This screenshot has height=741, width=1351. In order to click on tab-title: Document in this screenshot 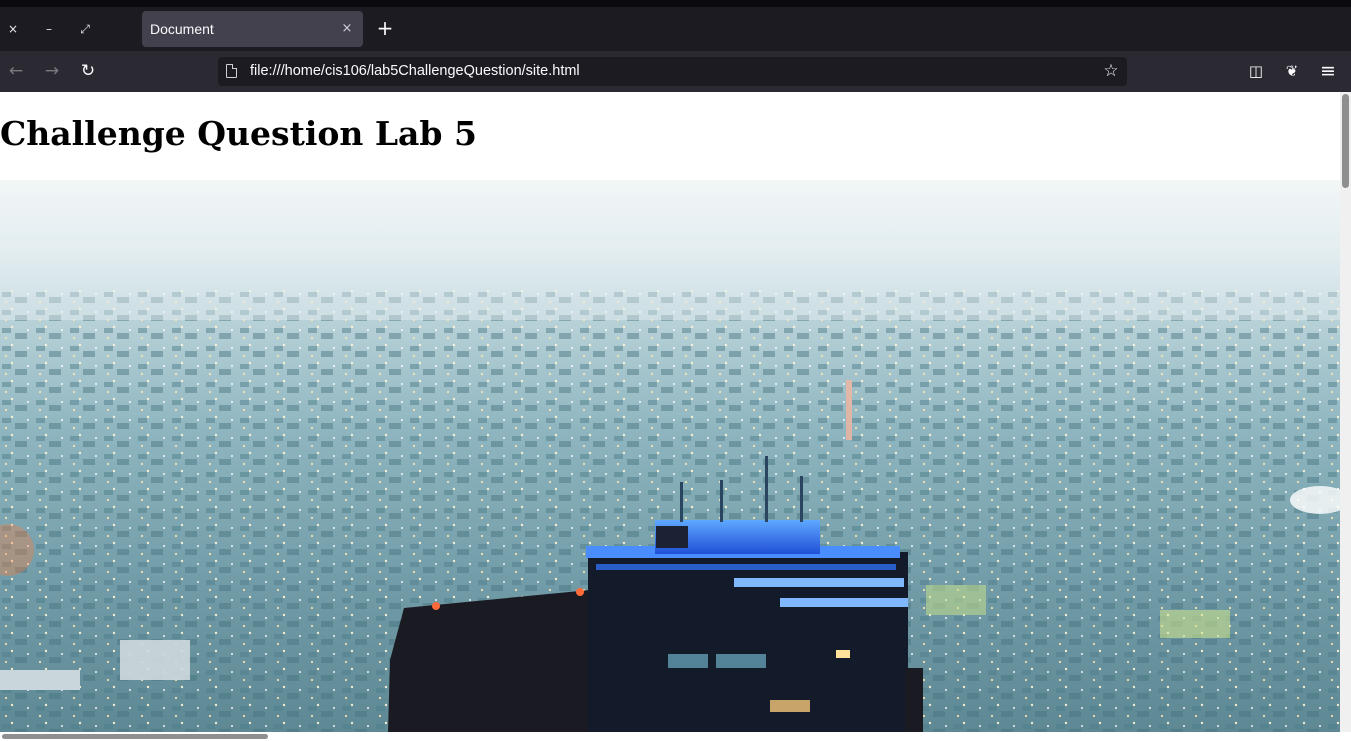, I will do `click(182, 29)`.